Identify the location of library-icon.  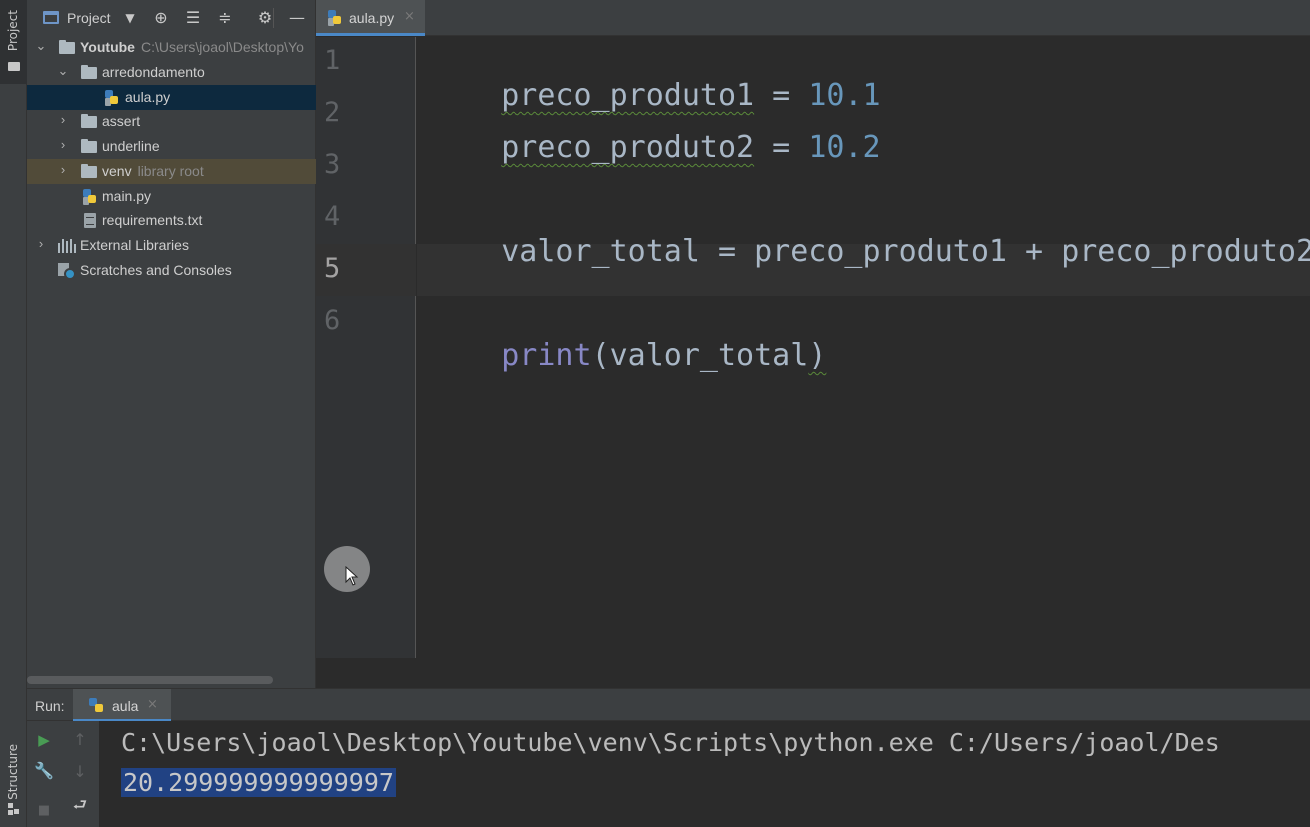
(67, 246).